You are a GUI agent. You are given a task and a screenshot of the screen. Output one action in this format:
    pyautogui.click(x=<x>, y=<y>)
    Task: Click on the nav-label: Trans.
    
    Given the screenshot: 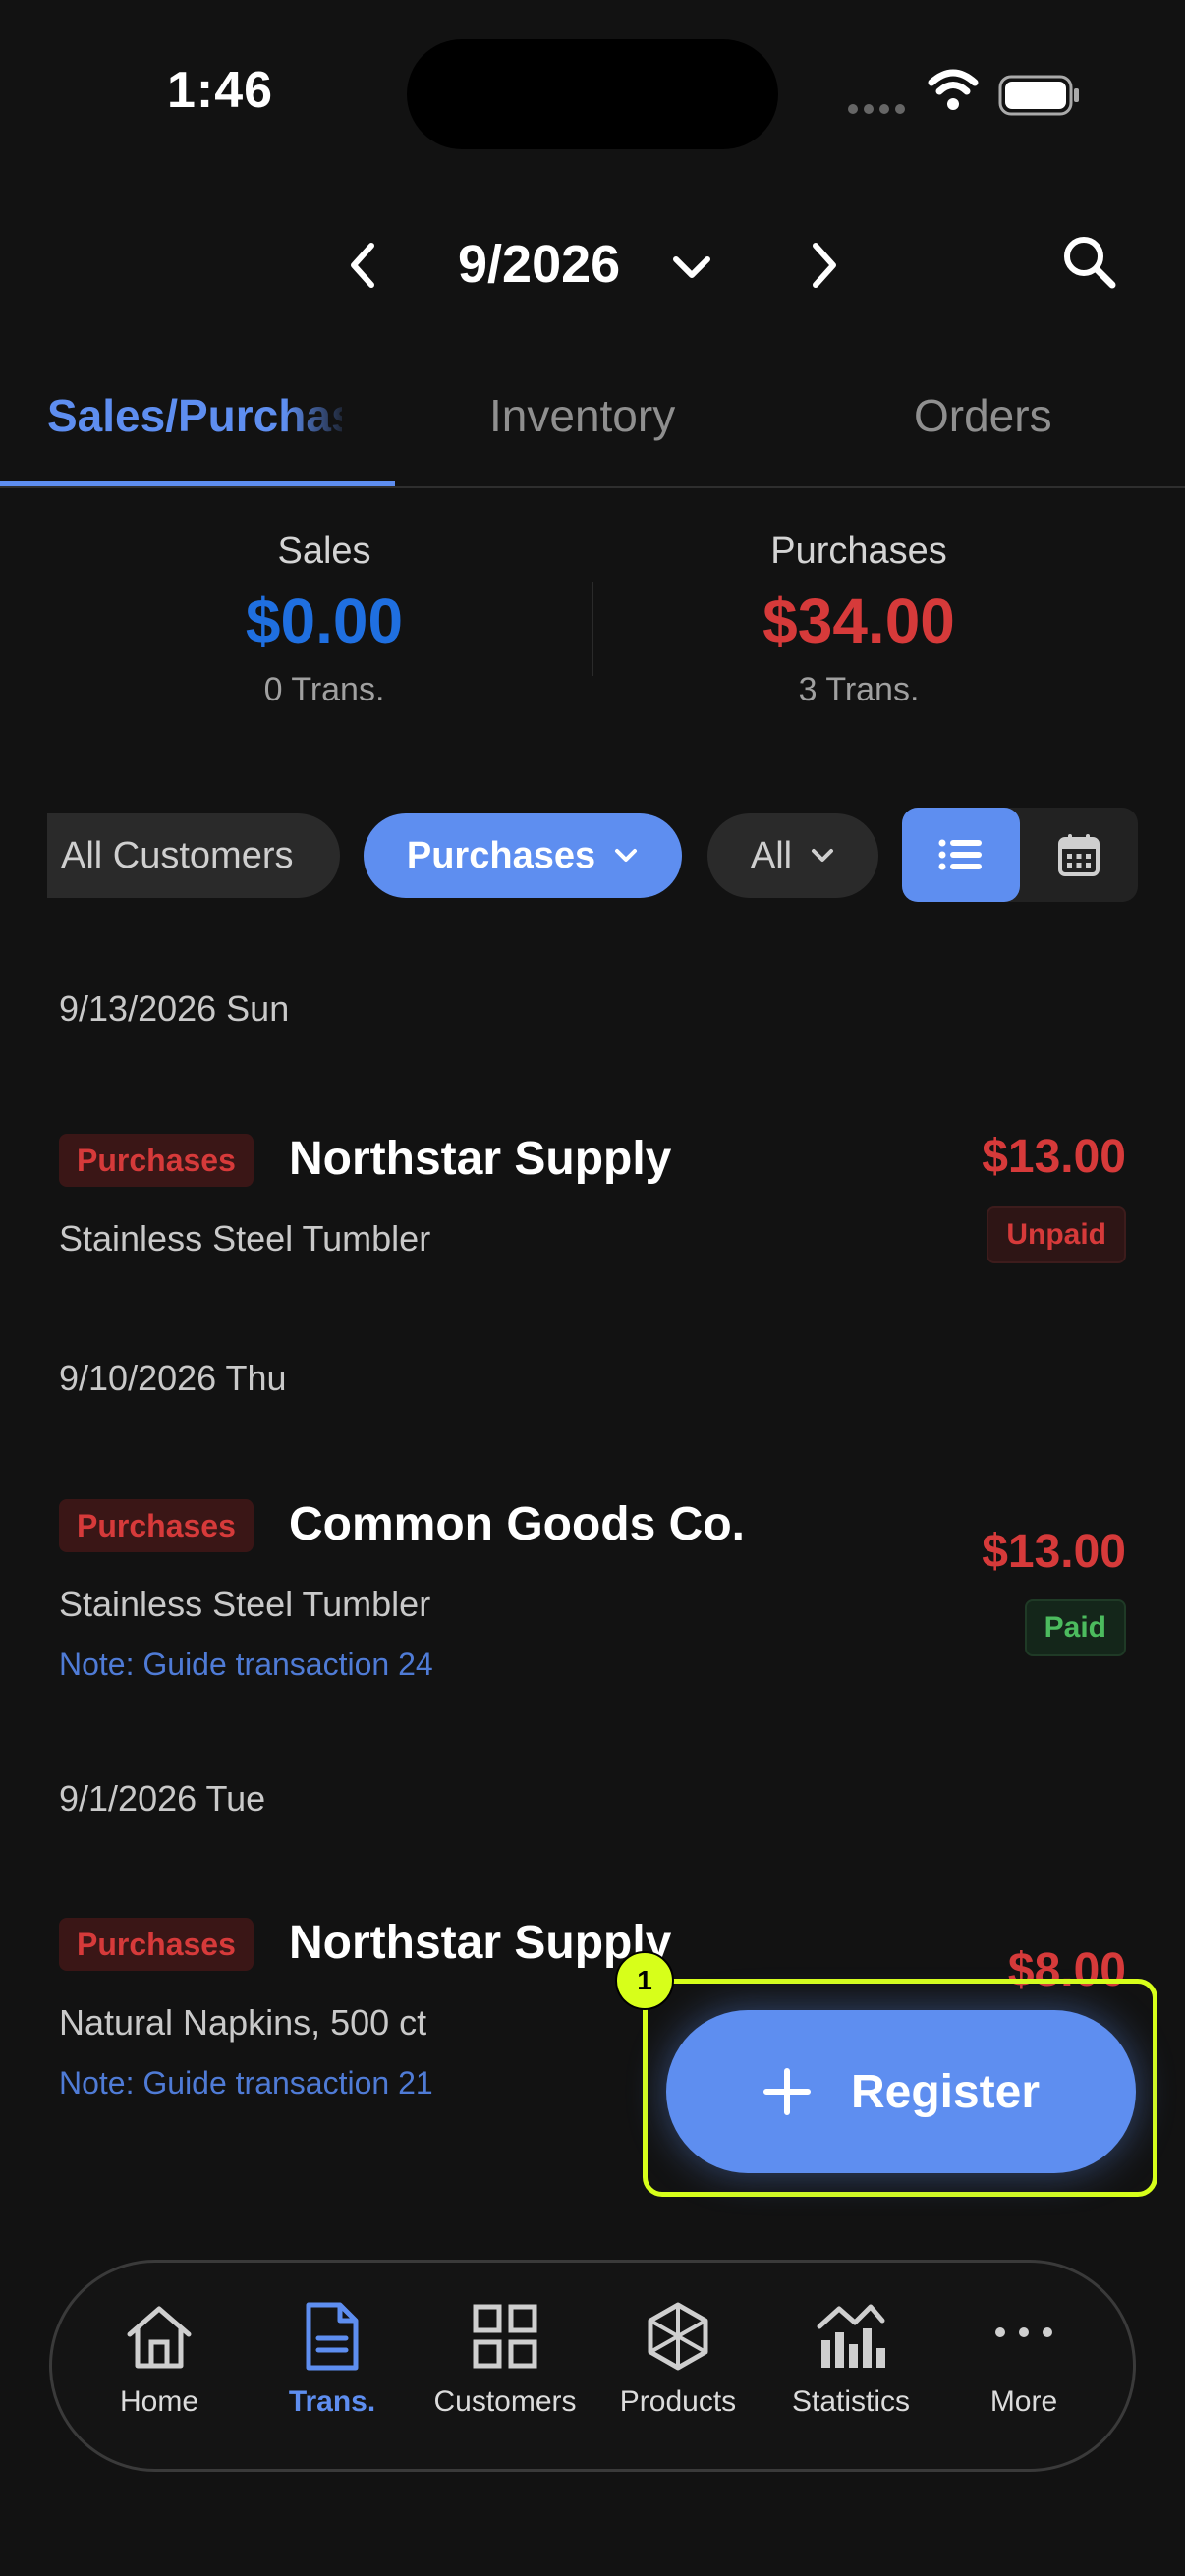 What is the action you would take?
    pyautogui.click(x=332, y=2401)
    